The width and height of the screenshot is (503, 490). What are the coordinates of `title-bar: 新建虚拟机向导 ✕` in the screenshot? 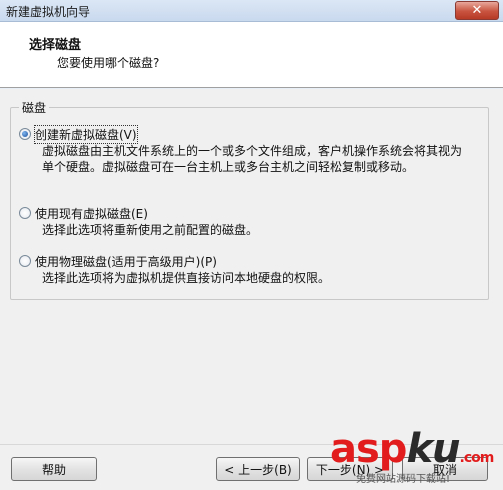 It's located at (251, 11).